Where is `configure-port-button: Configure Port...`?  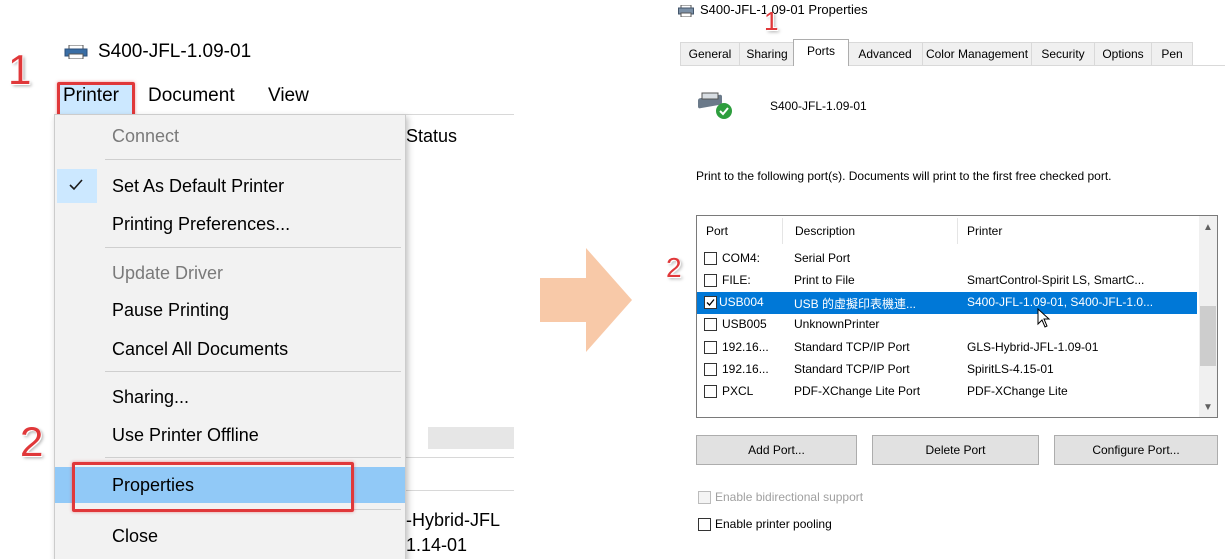 configure-port-button: Configure Port... is located at coordinates (1136, 450).